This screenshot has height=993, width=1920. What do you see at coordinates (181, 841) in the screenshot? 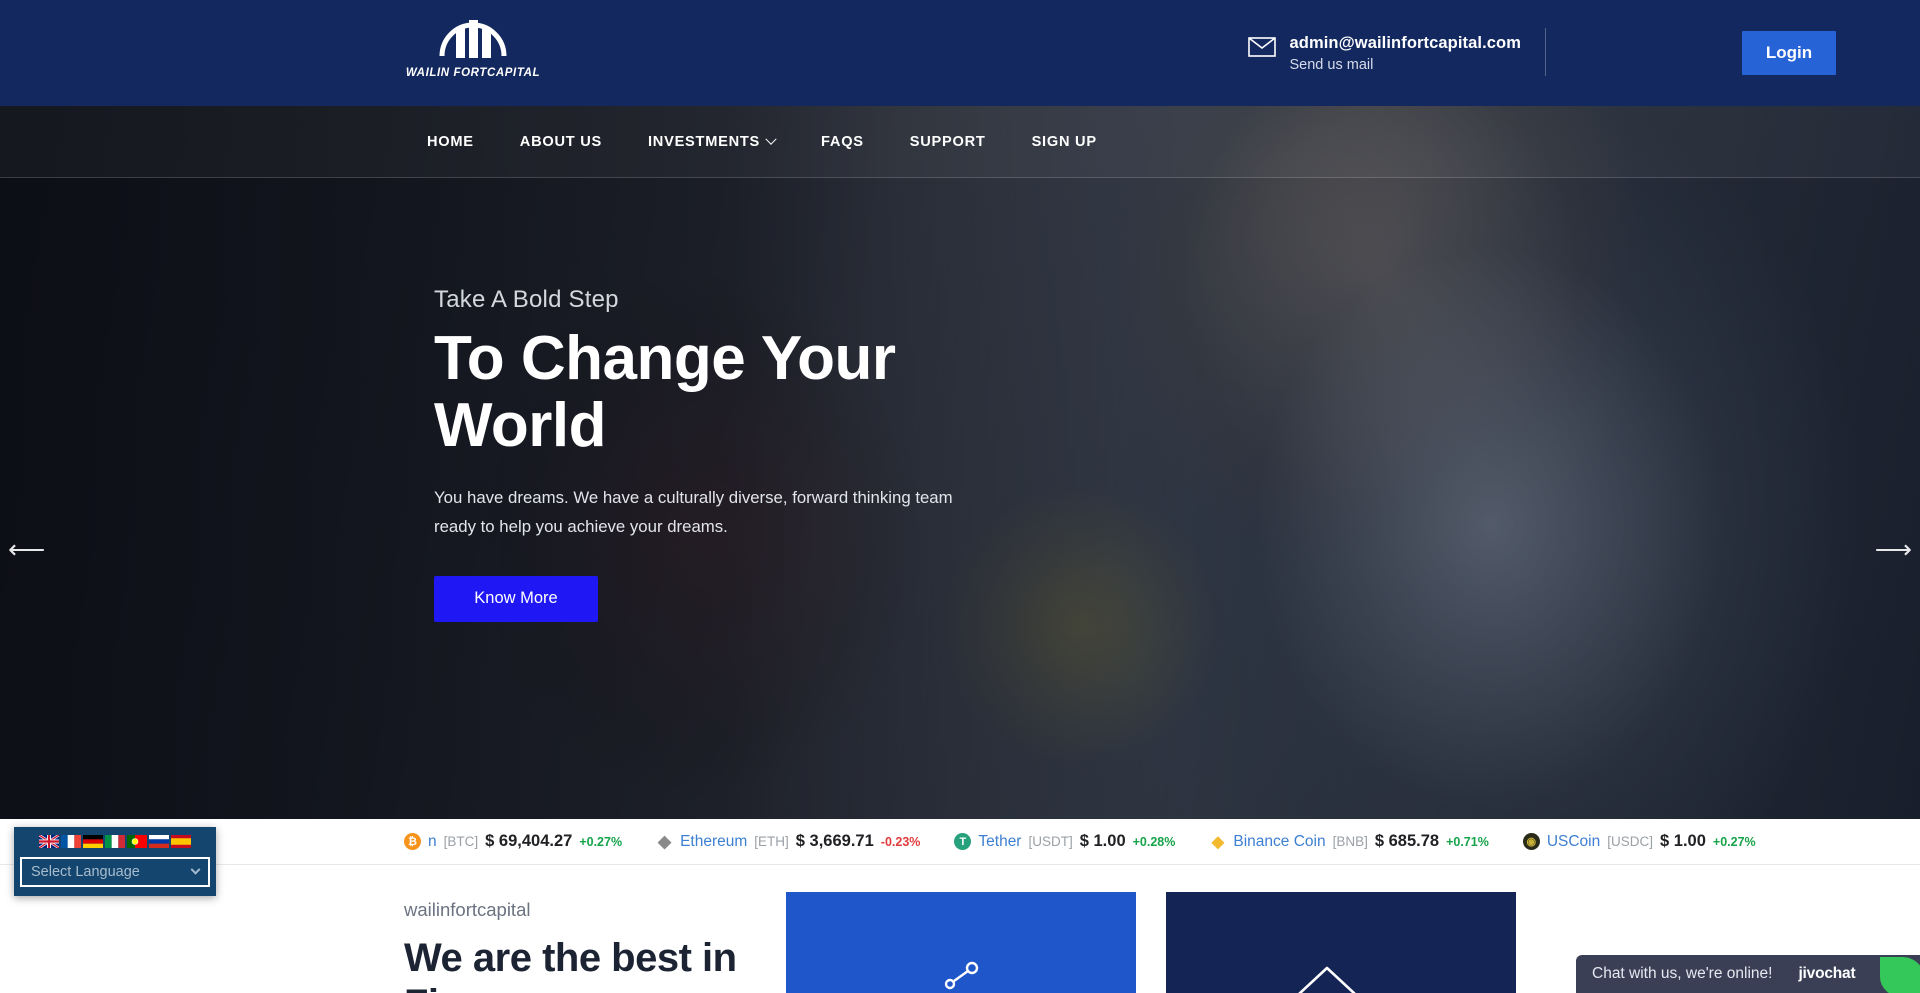
I see `flag-spain-icon` at bounding box center [181, 841].